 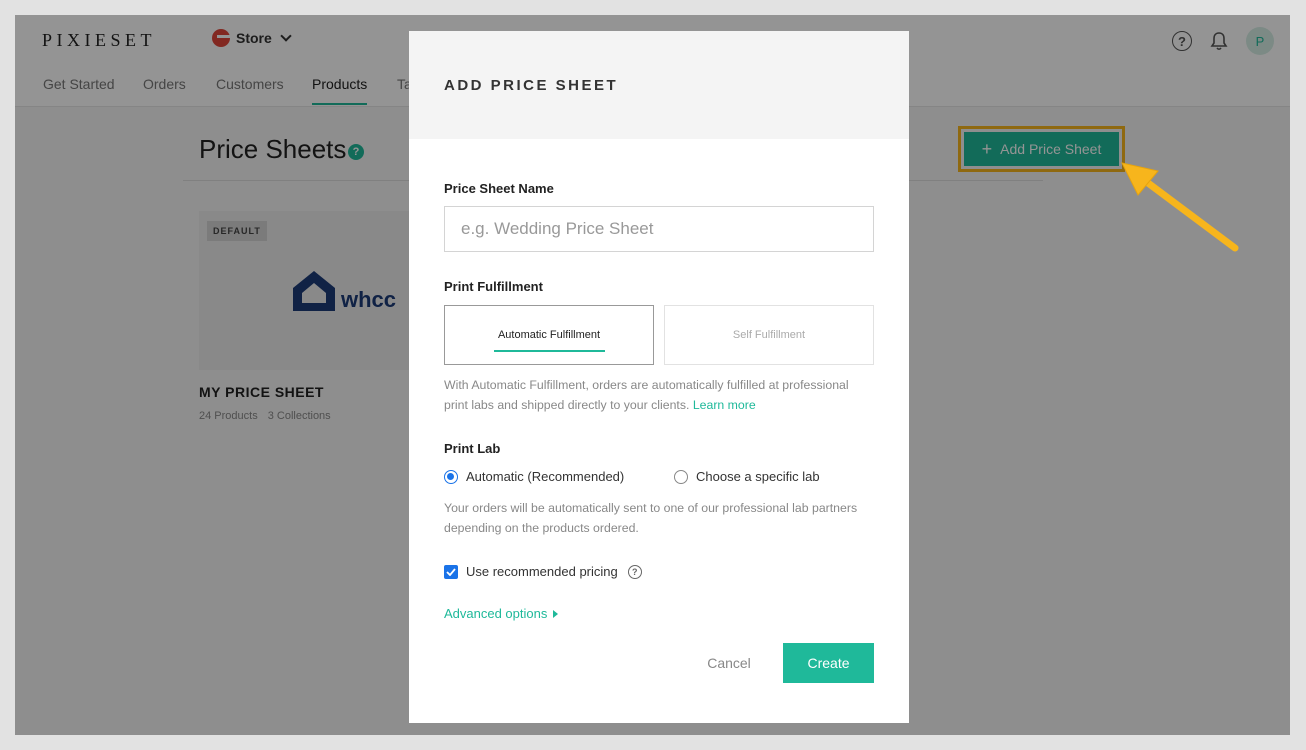 I want to click on checkbox-icon, so click(x=451, y=571).